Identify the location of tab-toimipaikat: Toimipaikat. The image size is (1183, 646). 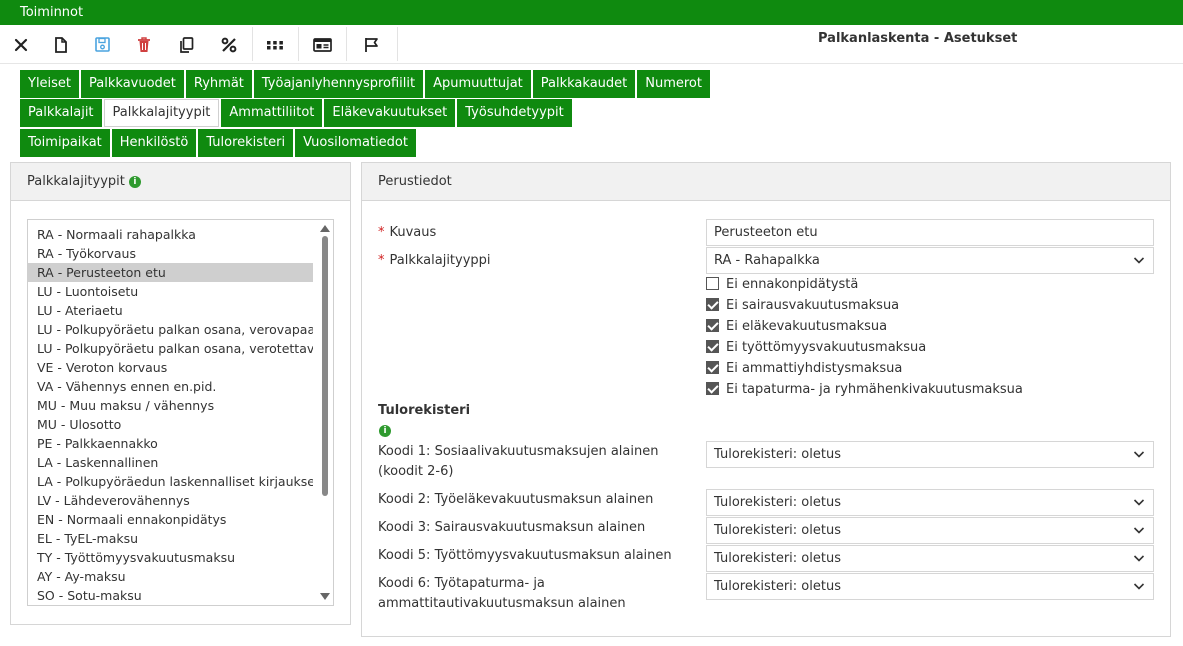
(65, 143).